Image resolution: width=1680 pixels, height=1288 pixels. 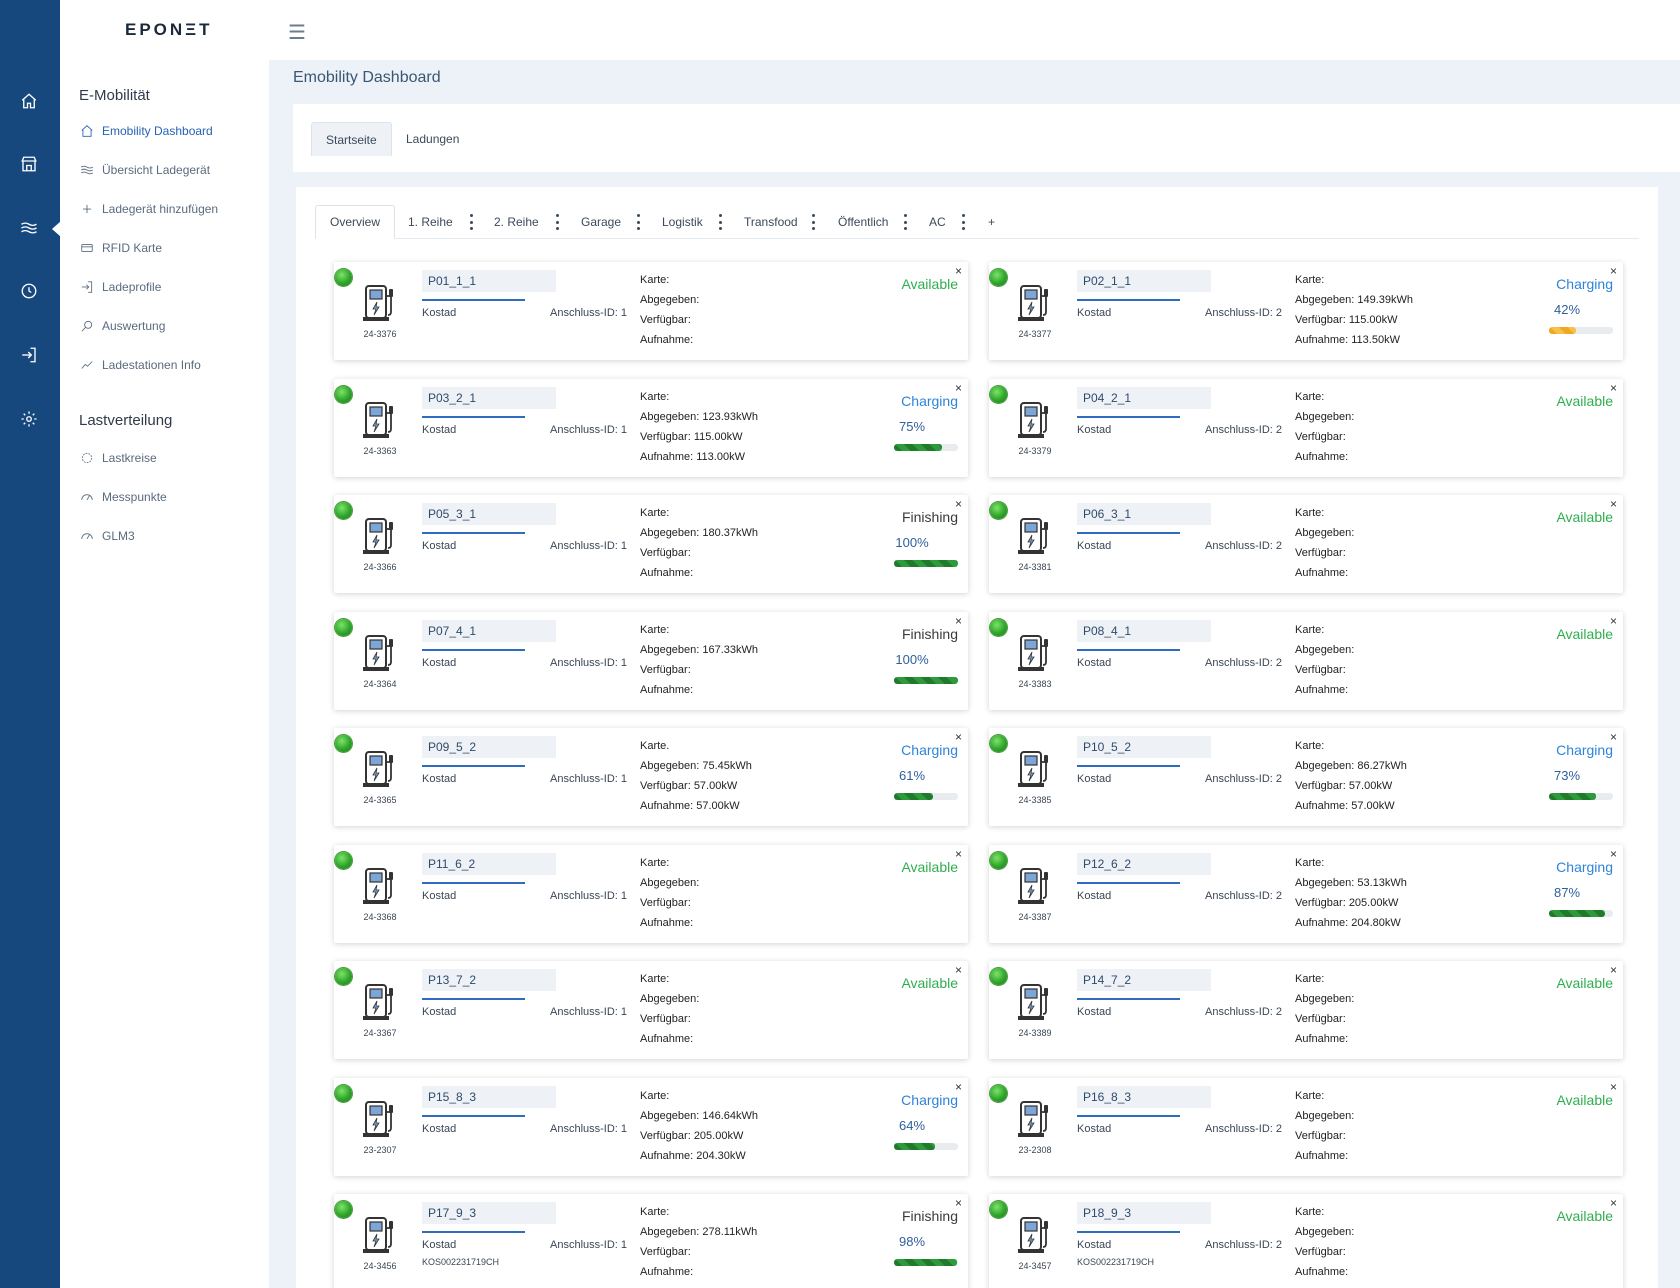 I want to click on subtab-1-reihe: 1. Reihe, so click(x=430, y=222).